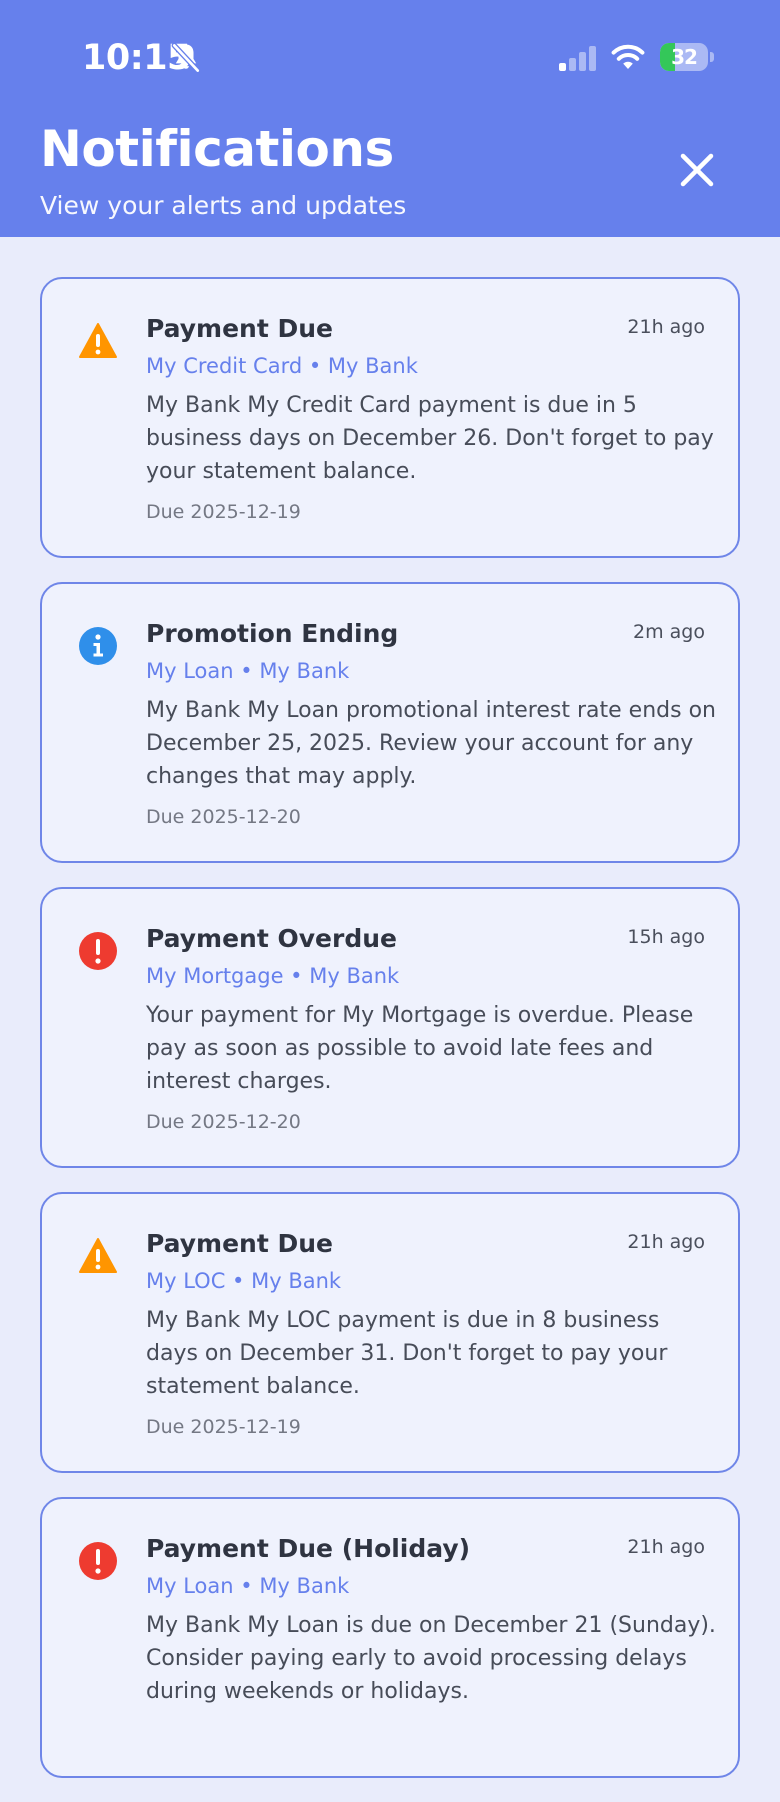  I want to click on page-title: Notifications, so click(217, 149).